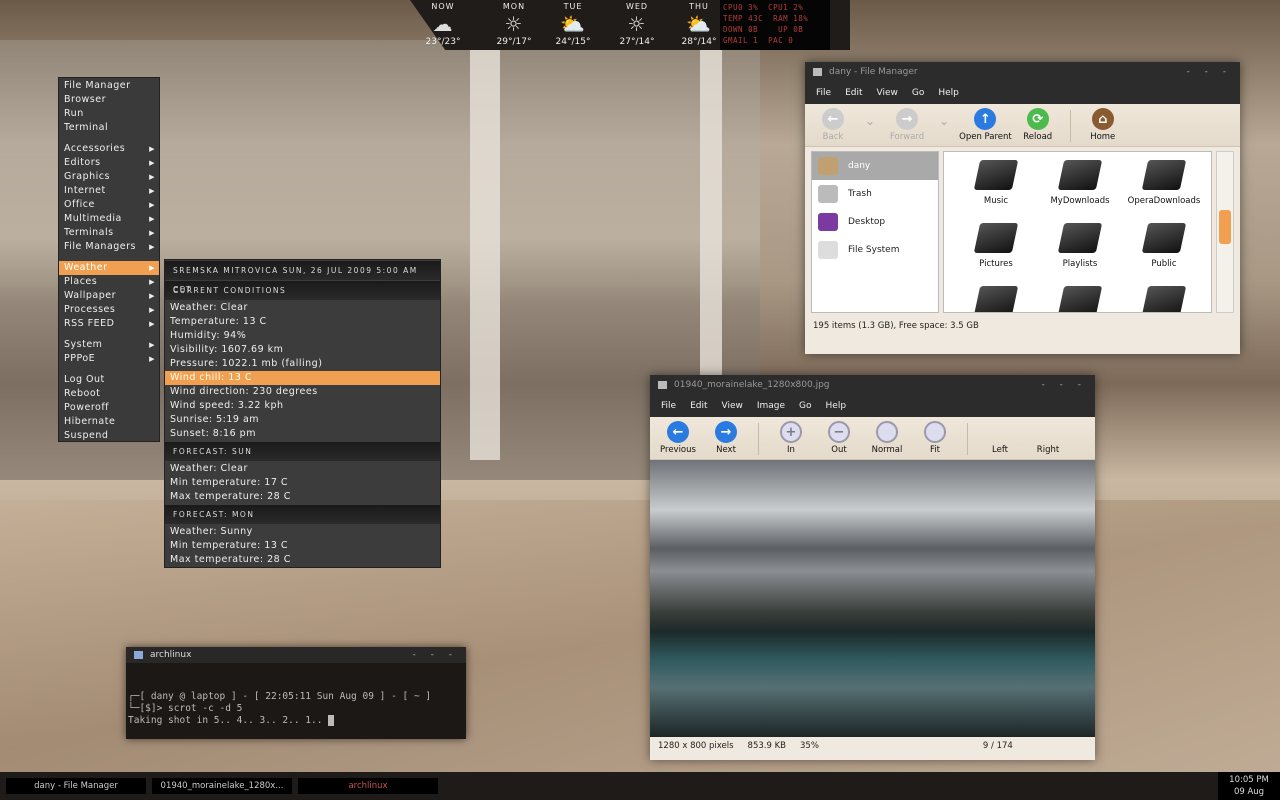 This screenshot has width=1280, height=800. What do you see at coordinates (109, 268) in the screenshot?
I see `menu-item-weather: Weather ▶` at bounding box center [109, 268].